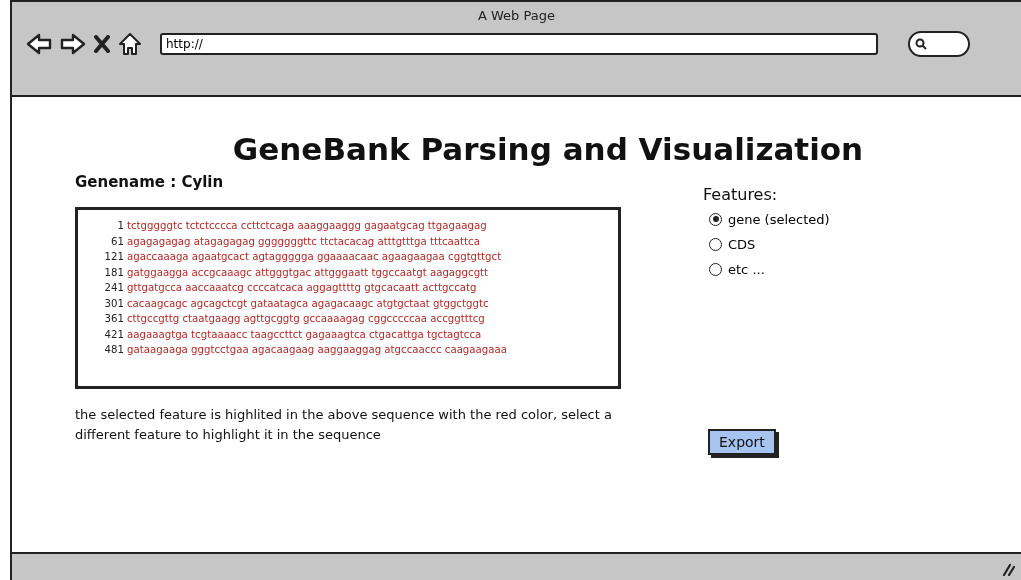 Image resolution: width=1021 pixels, height=580 pixels. What do you see at coordinates (304, 334) in the screenshot?
I see `sequence-line: aagaaagtga tcgtaaaacc taagccttct gagaaagtca ctgacattga tgctagtcca` at bounding box center [304, 334].